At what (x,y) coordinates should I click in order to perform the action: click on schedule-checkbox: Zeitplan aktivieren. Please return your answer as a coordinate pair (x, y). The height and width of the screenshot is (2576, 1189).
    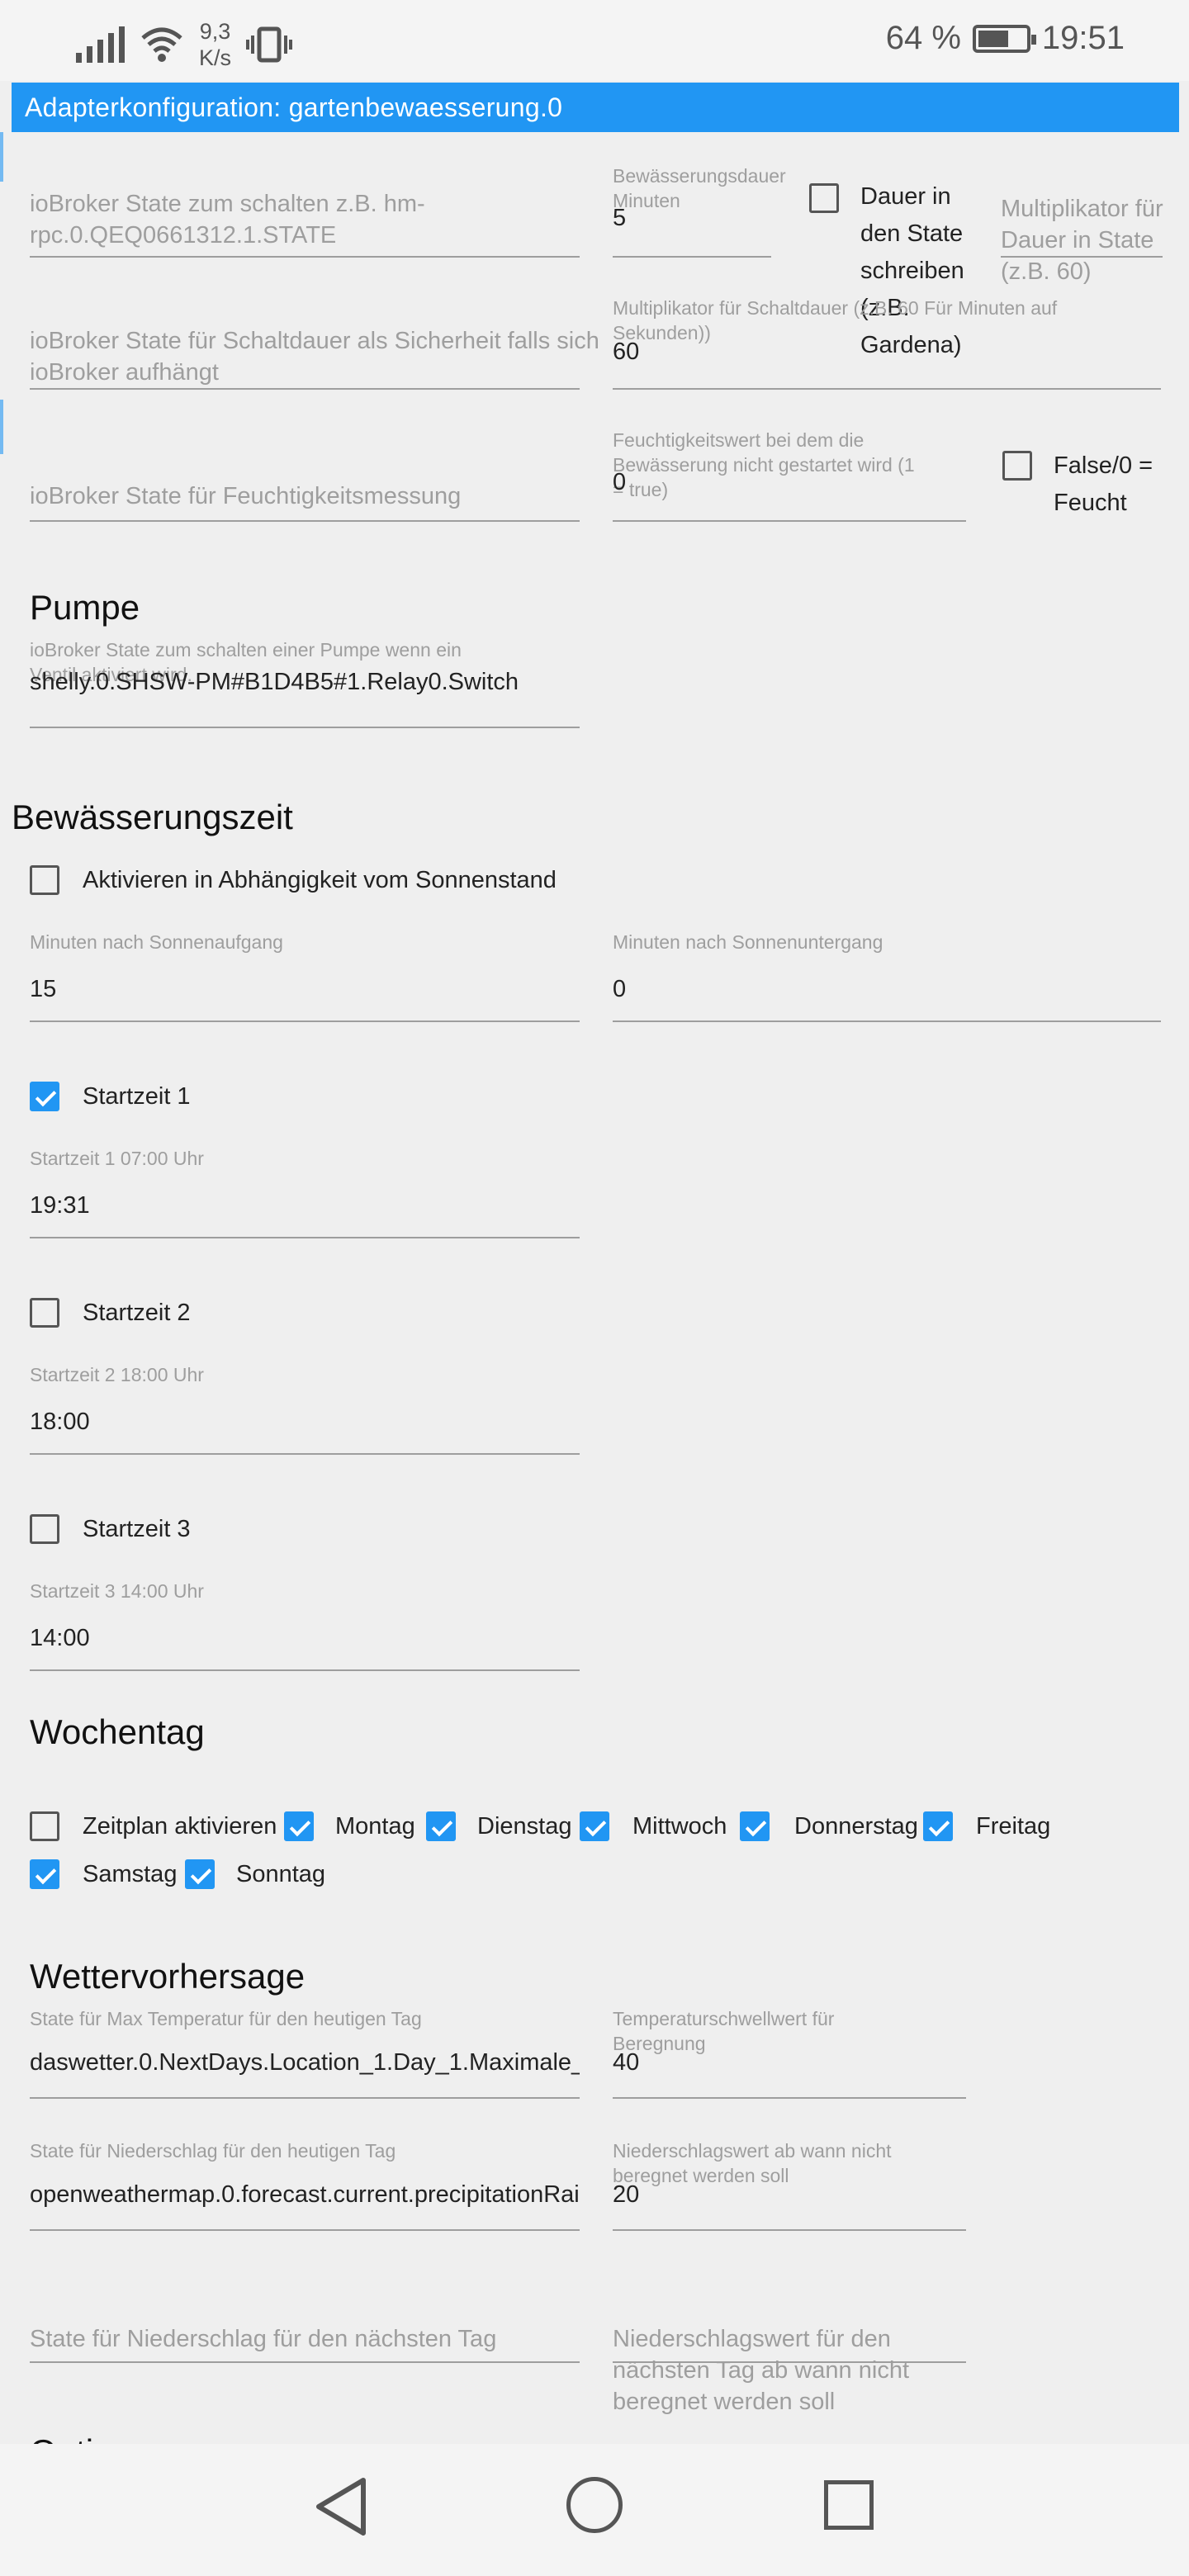
    Looking at the image, I should click on (153, 1826).